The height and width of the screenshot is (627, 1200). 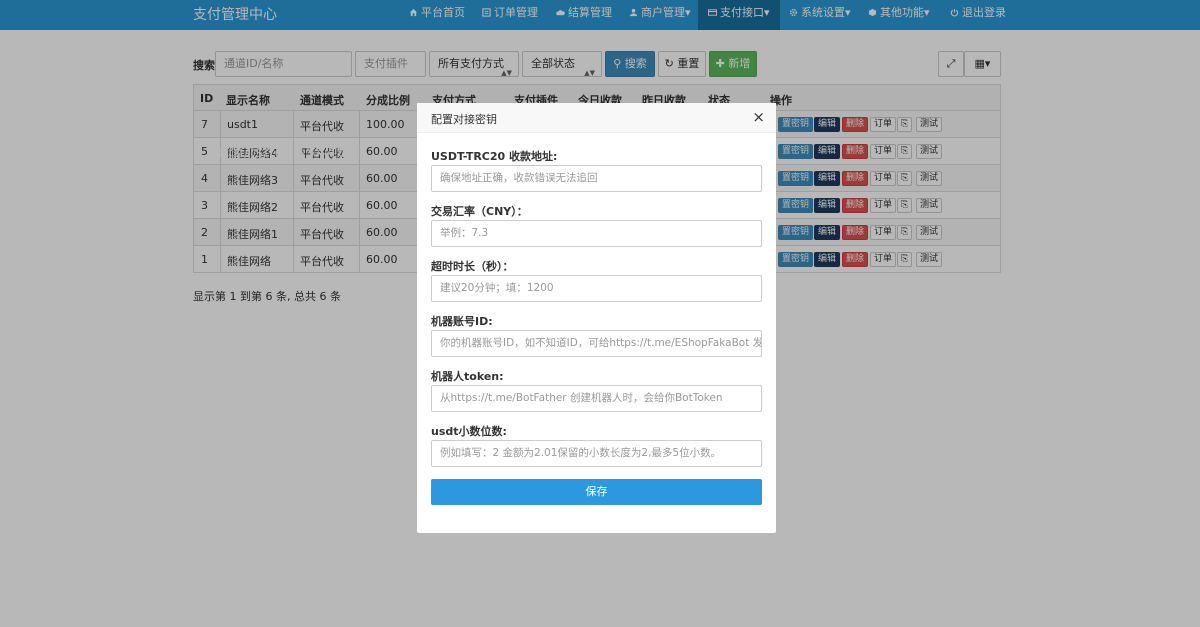 What do you see at coordinates (494, 156) in the screenshot?
I see `usdt-address-label: USDT-TRC20 收款地址:` at bounding box center [494, 156].